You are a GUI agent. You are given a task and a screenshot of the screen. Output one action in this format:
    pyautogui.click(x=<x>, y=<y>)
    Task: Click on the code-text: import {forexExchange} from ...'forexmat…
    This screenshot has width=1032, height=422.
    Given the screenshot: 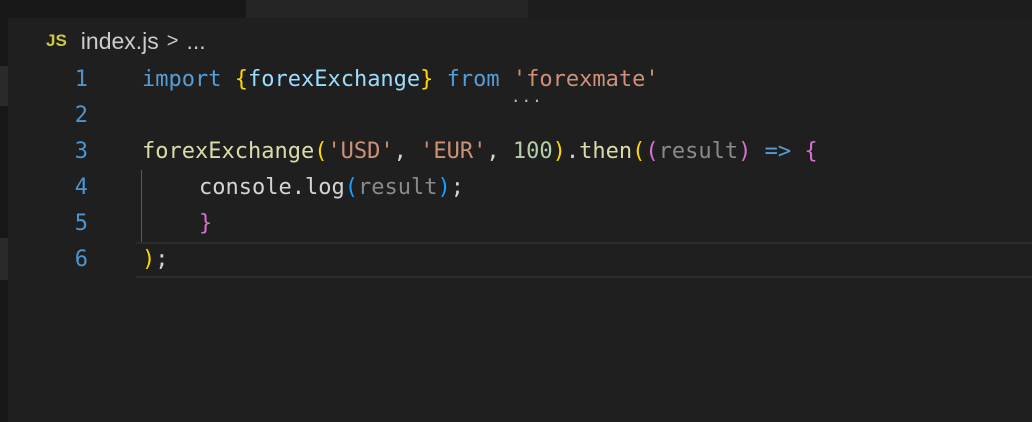 What is the action you would take?
    pyautogui.click(x=400, y=83)
    